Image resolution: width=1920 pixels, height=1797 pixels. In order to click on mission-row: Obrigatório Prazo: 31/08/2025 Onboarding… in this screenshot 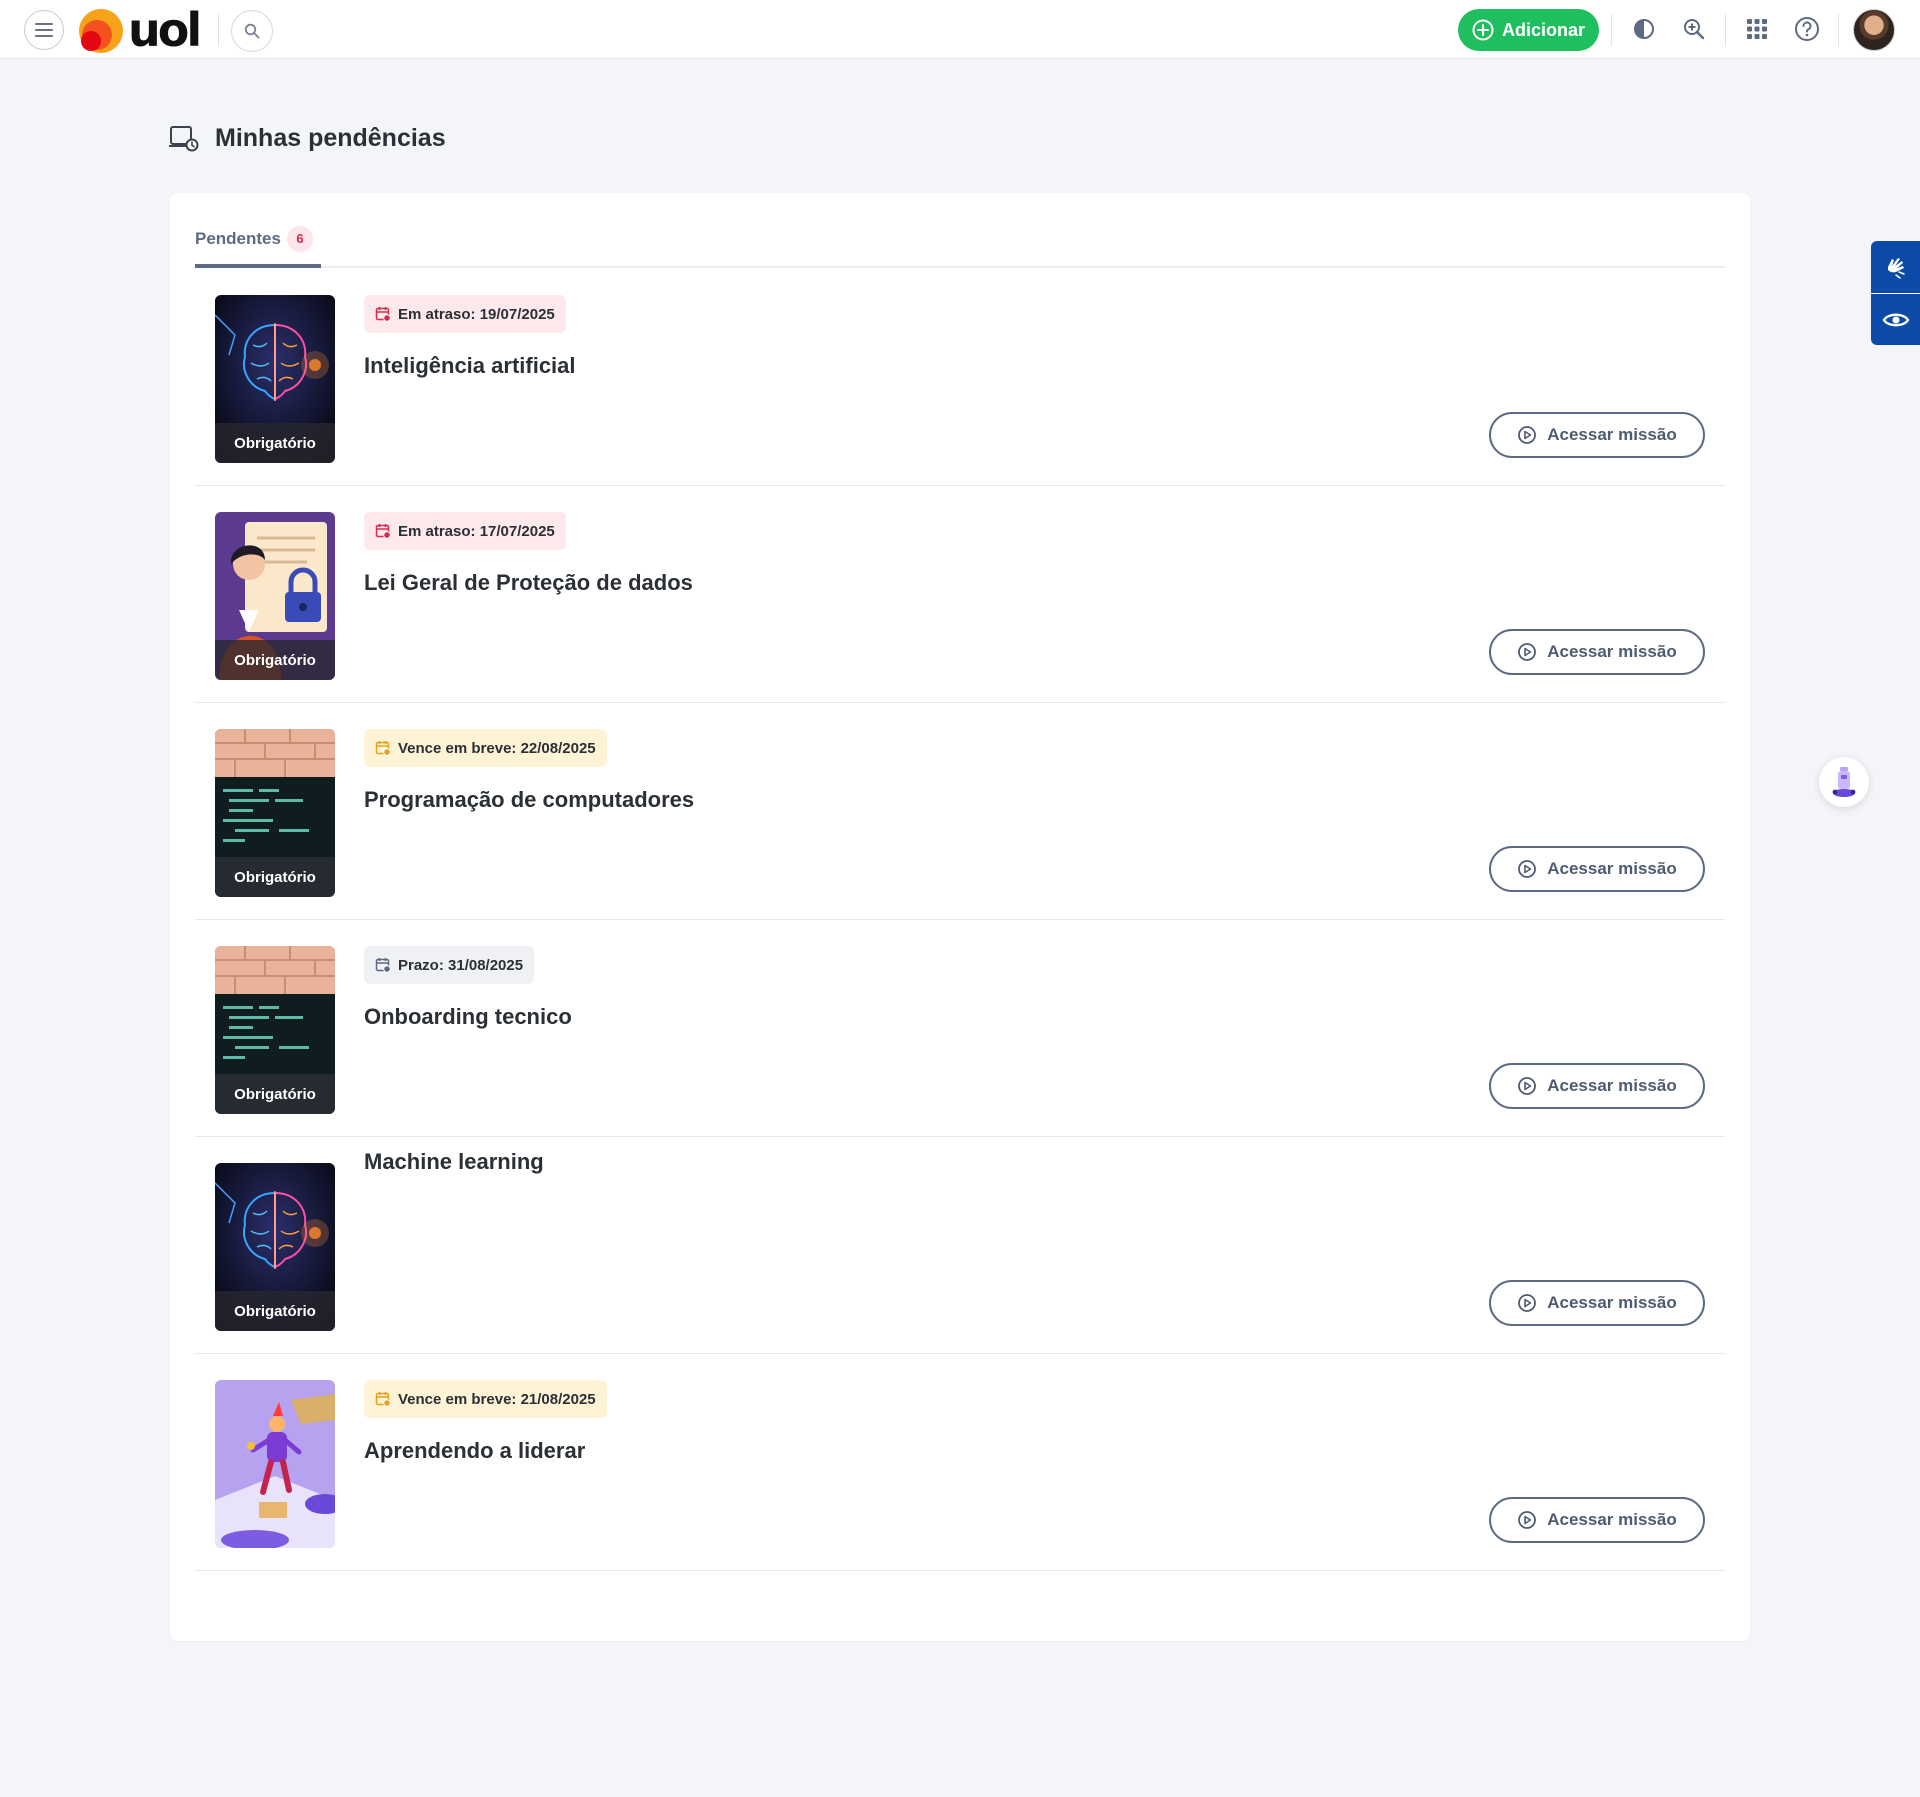, I will do `click(960, 1028)`.